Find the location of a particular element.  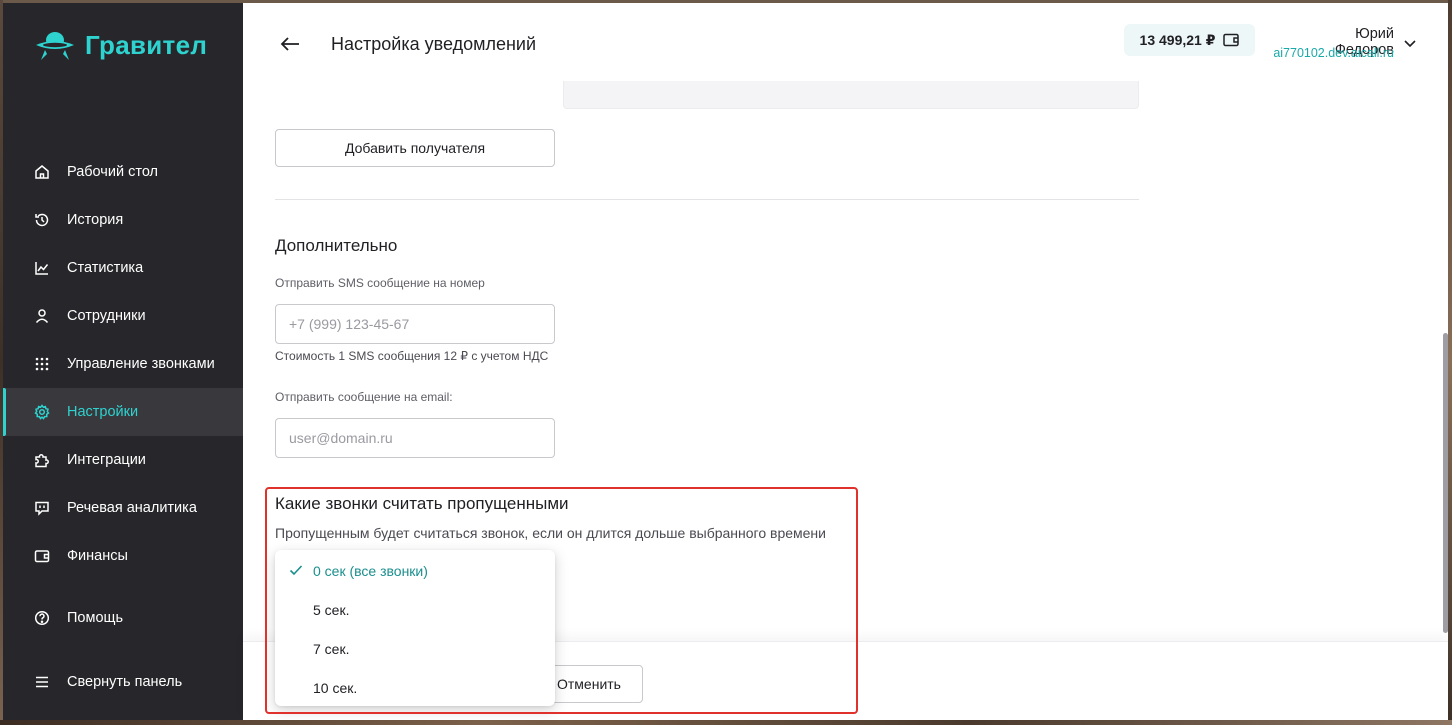

menu-icon is located at coordinates (42, 682).